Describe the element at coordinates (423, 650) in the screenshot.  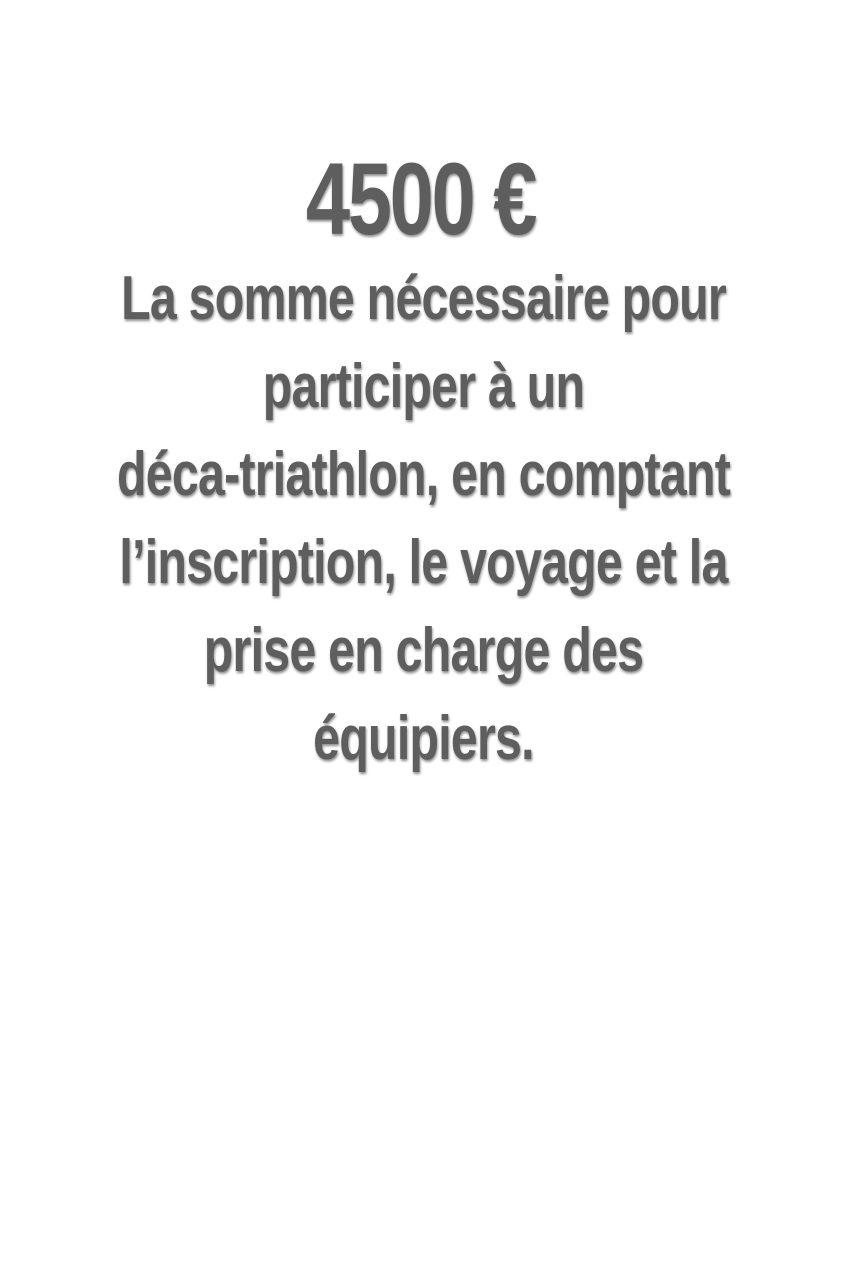
I see `caption-line: prise en charge des` at that location.